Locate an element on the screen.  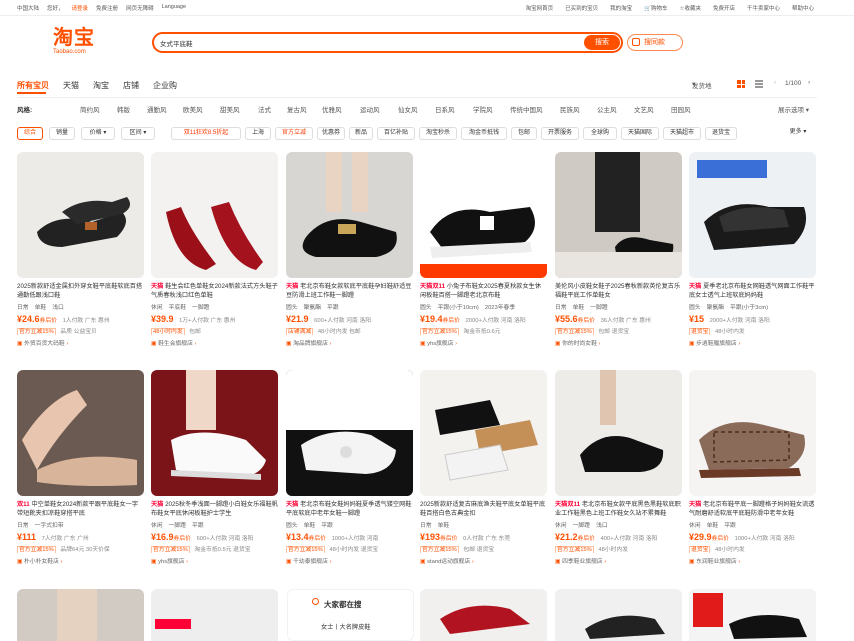
tab-all: 所有宝贝 is located at coordinates (33, 85).